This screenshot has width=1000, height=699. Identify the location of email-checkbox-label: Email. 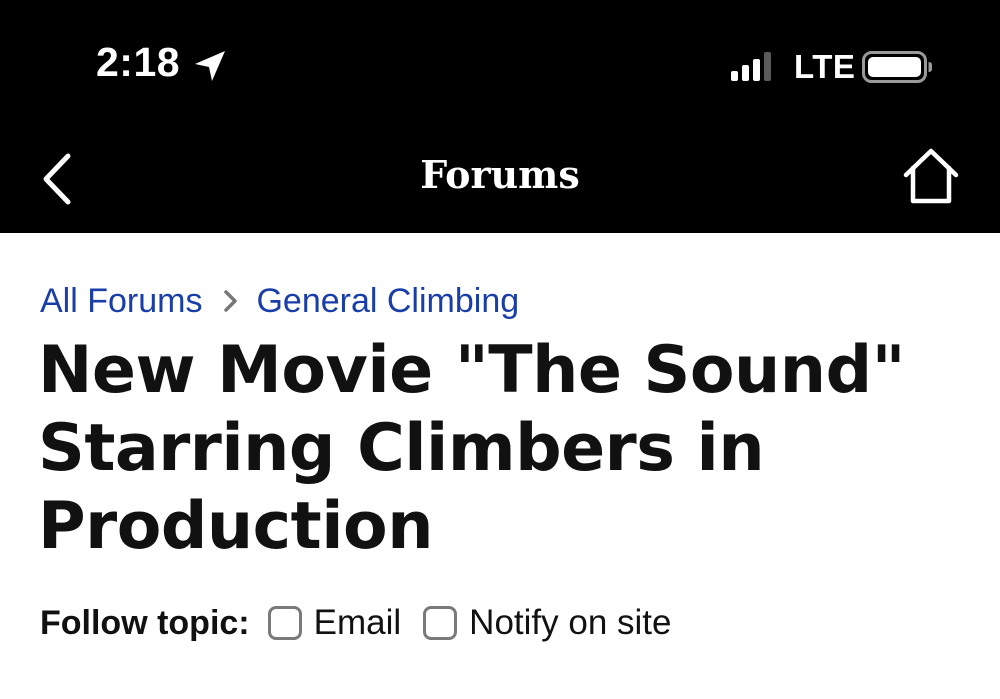
(358, 623).